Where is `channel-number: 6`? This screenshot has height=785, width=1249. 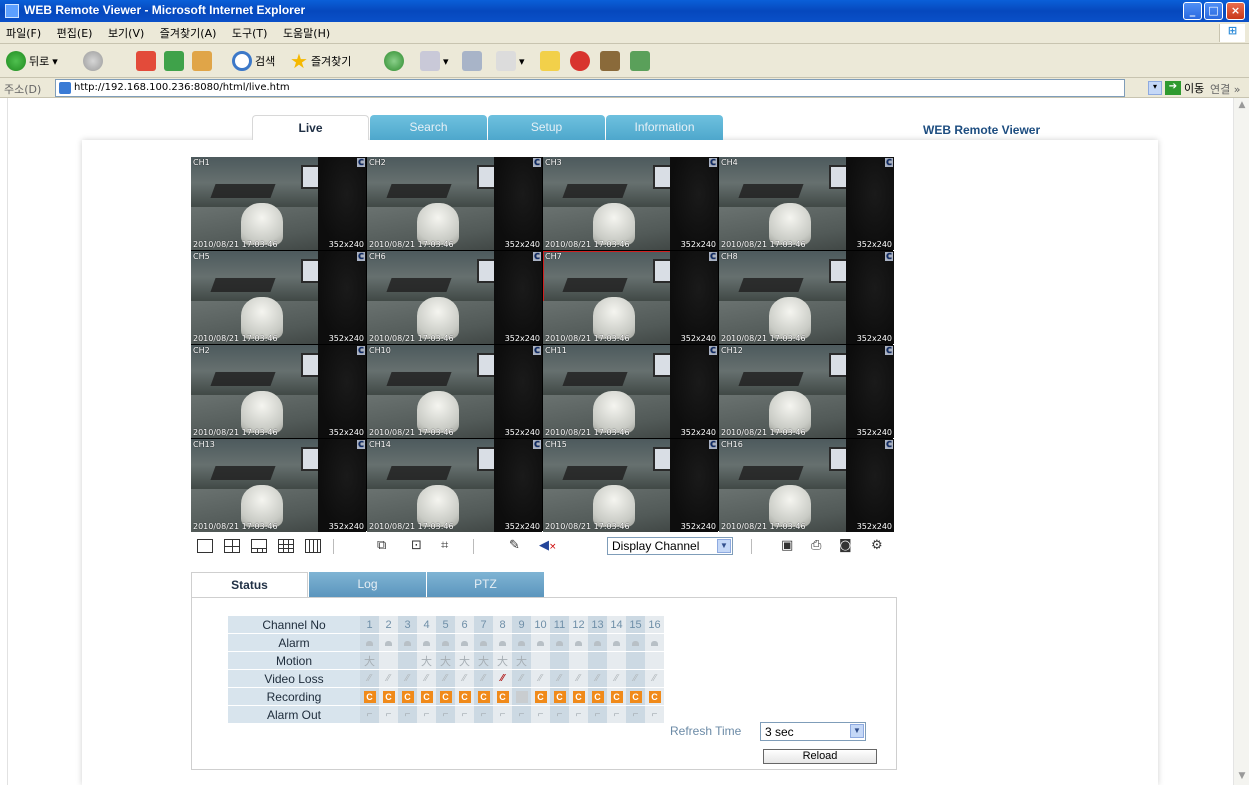
channel-number: 6 is located at coordinates (464, 624).